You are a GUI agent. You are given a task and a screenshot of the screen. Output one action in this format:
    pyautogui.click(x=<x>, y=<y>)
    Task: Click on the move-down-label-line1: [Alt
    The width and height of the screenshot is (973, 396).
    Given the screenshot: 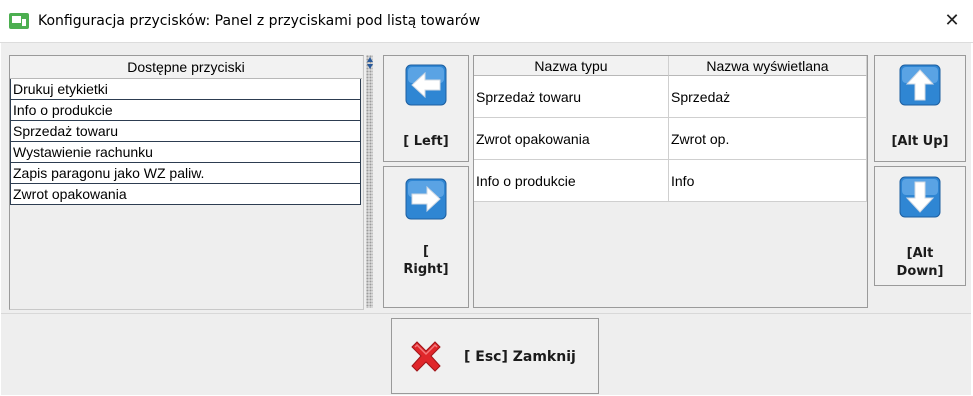 What is the action you would take?
    pyautogui.click(x=920, y=253)
    